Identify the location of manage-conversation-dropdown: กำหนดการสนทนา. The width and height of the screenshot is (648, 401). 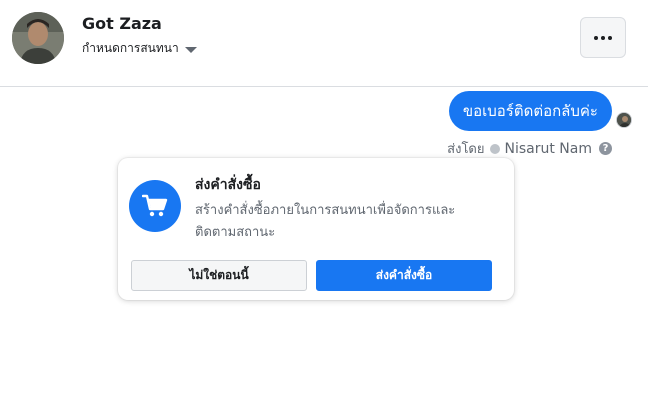
(139, 48).